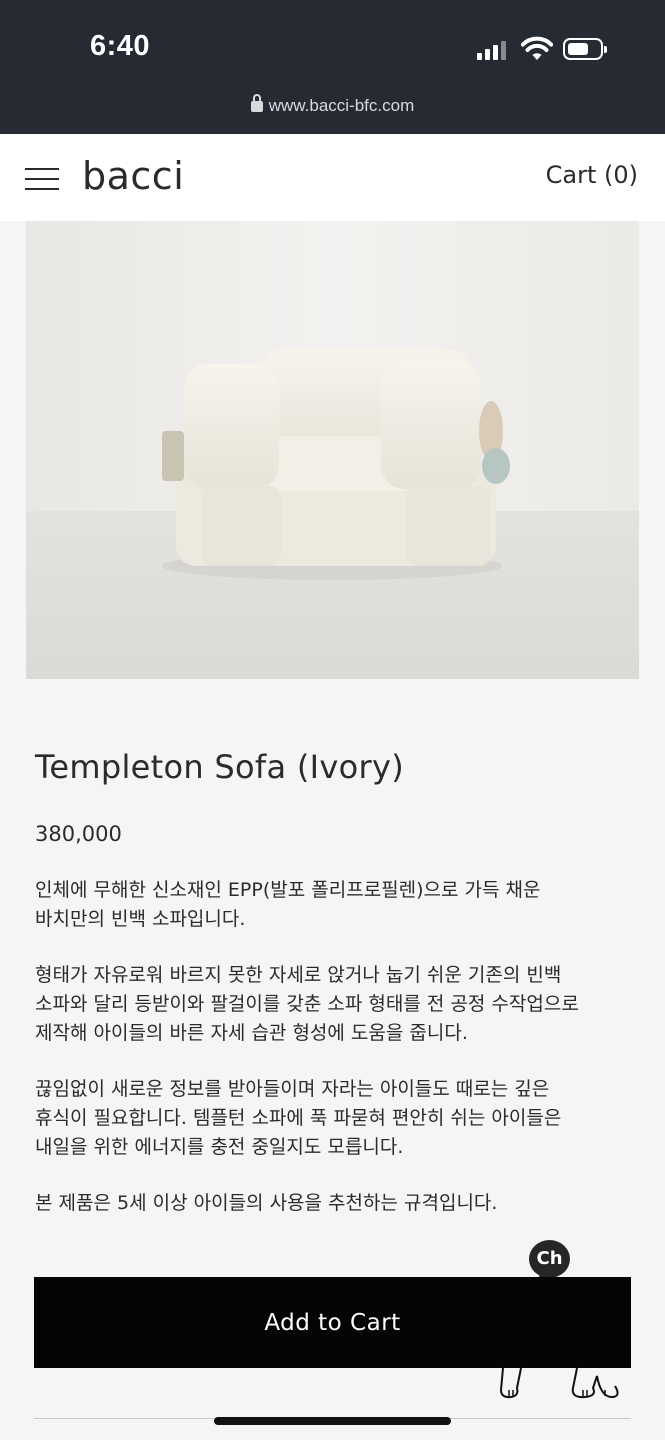 Image resolution: width=665 pixels, height=1440 pixels. What do you see at coordinates (256, 103) in the screenshot?
I see `lock-icon` at bounding box center [256, 103].